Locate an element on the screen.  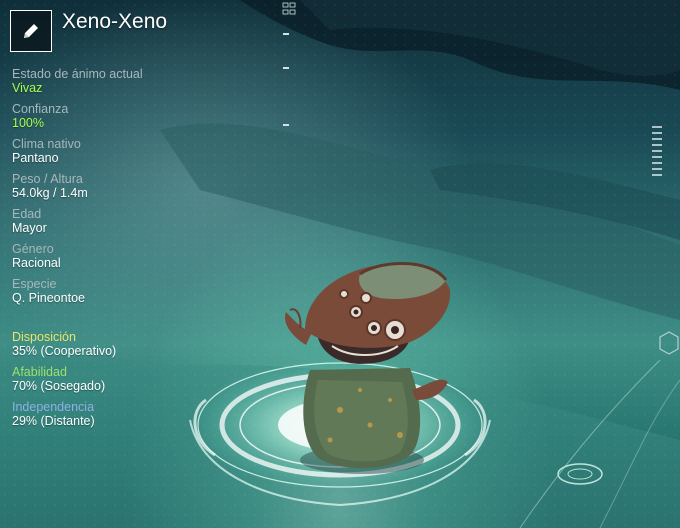
stat-value: Q. Pineontoe is located at coordinates (48, 298).